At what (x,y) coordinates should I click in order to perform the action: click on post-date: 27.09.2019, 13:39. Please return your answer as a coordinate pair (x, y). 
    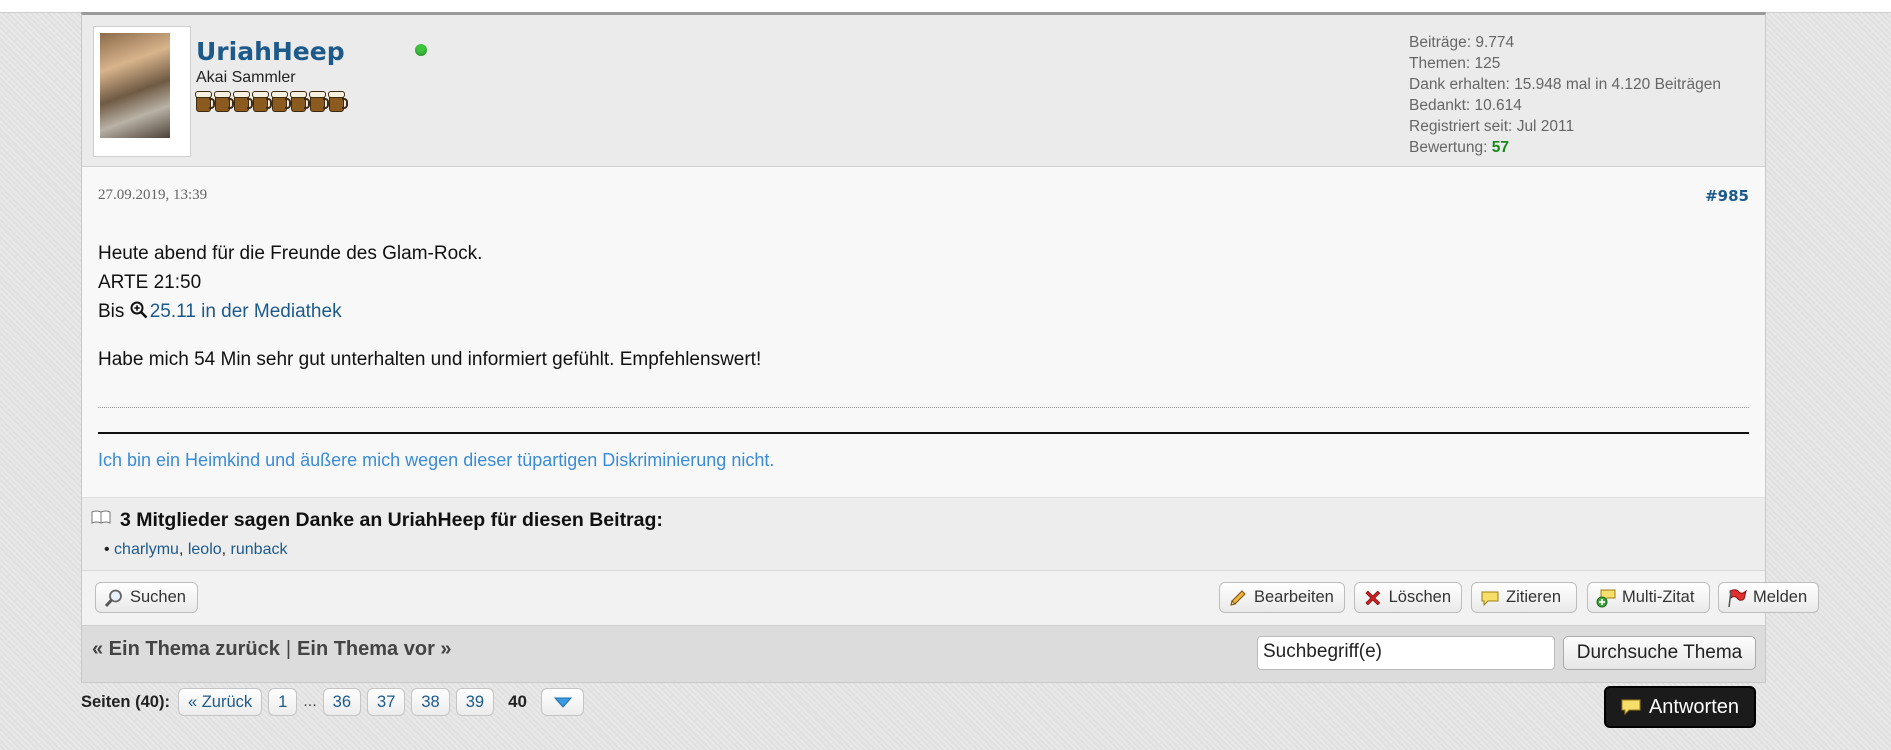
    Looking at the image, I should click on (153, 195).